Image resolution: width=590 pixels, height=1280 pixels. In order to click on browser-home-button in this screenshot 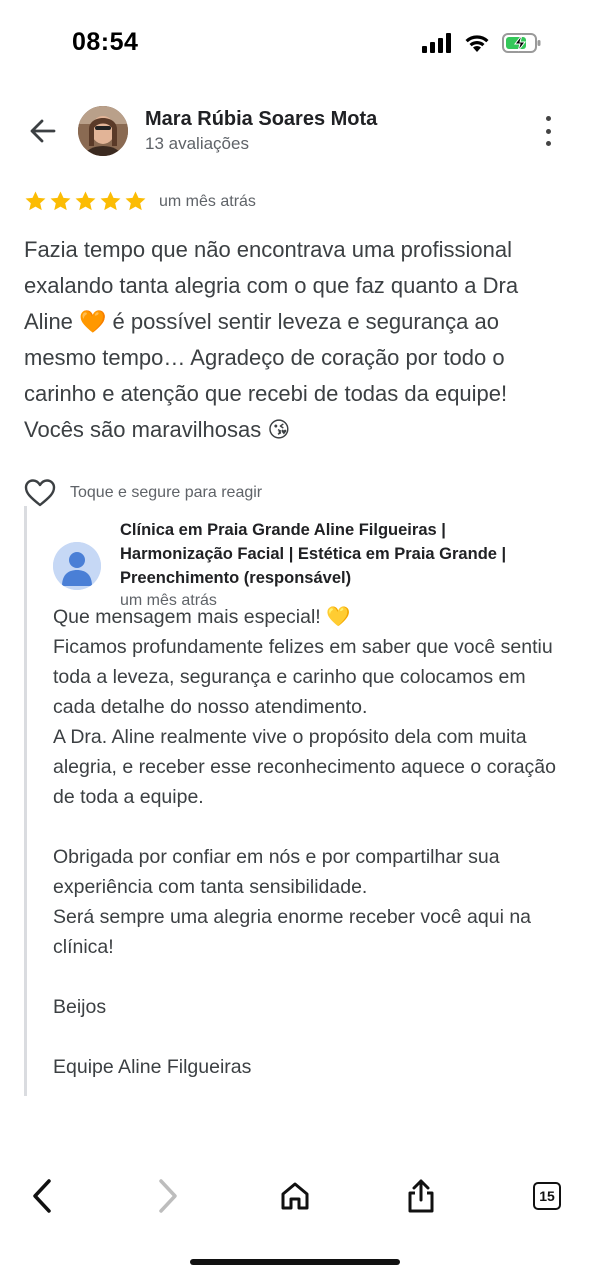, I will do `click(295, 1196)`.